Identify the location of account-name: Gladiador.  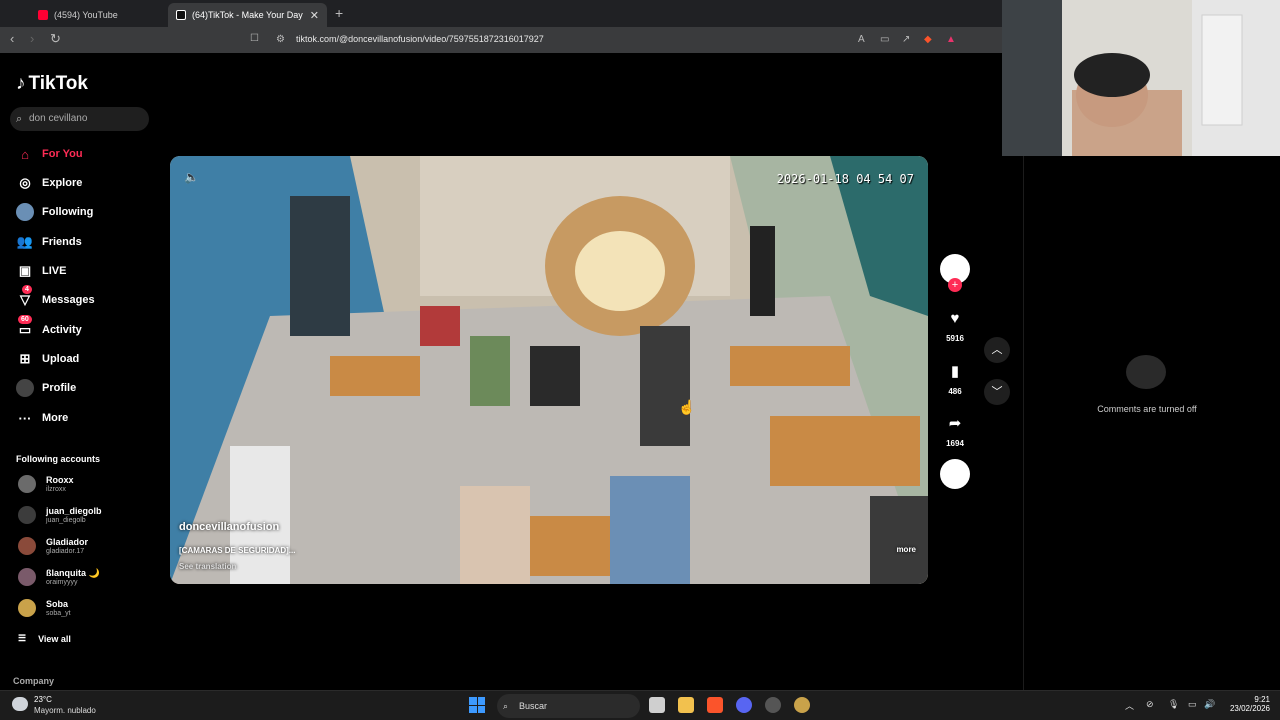
(67, 541).